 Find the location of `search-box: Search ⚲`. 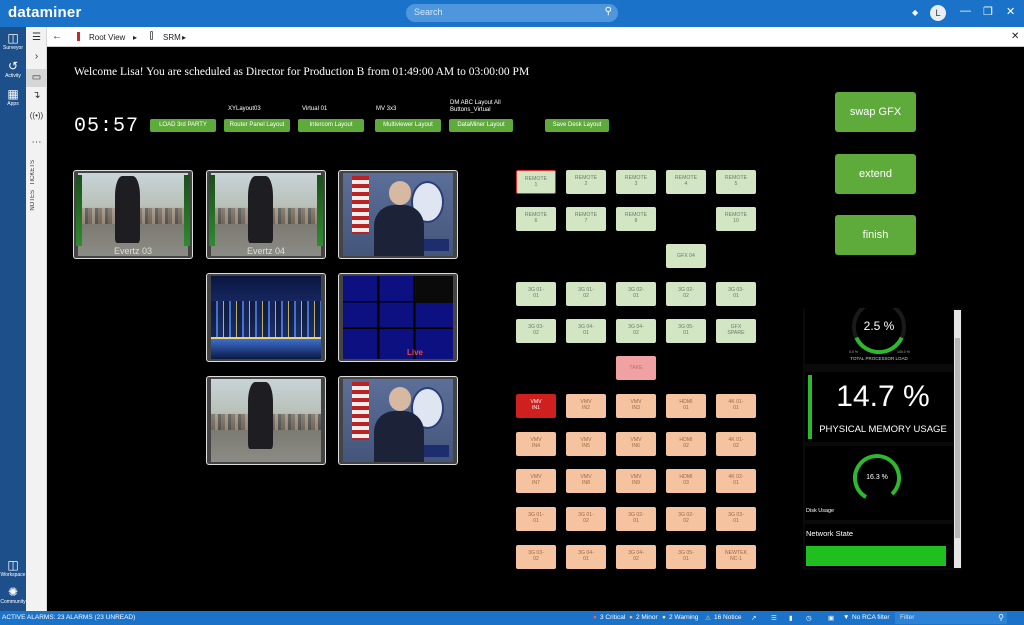

search-box: Search ⚲ is located at coordinates (512, 13).